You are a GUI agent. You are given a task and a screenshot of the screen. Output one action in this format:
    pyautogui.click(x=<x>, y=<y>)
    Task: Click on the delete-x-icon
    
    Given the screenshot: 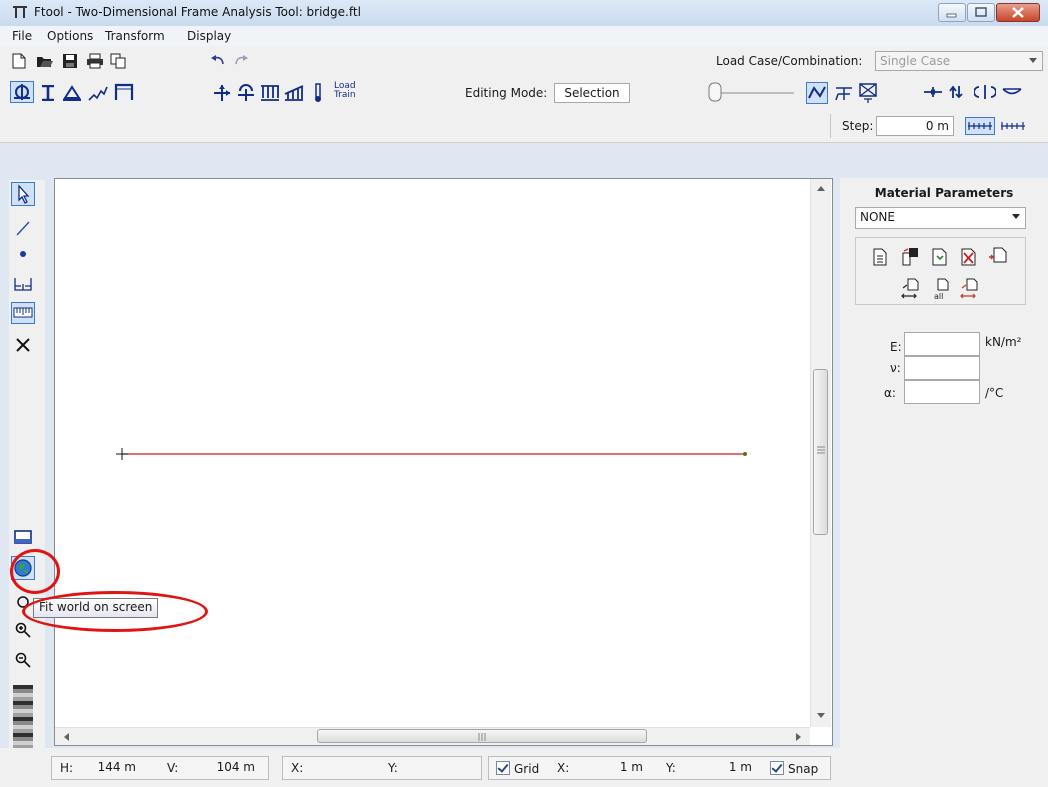 What is the action you would take?
    pyautogui.click(x=23, y=345)
    